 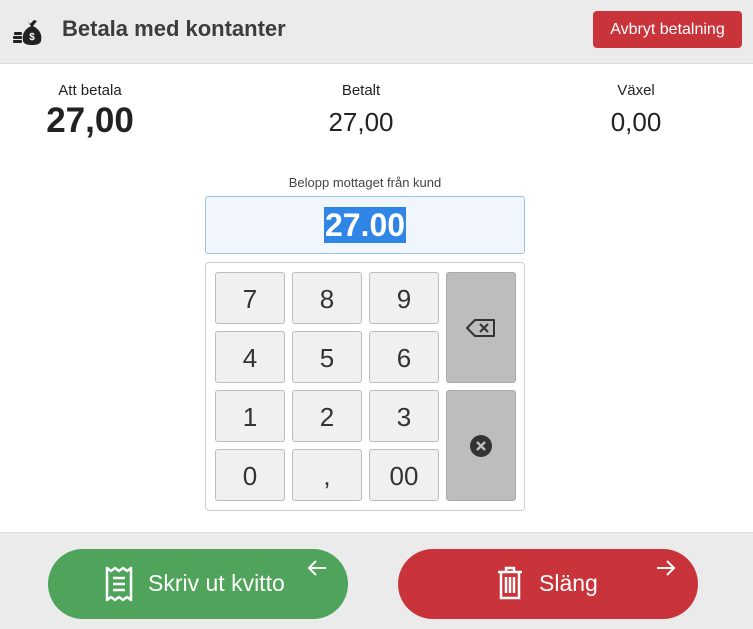 I want to click on key-5: 5, so click(x=327, y=357).